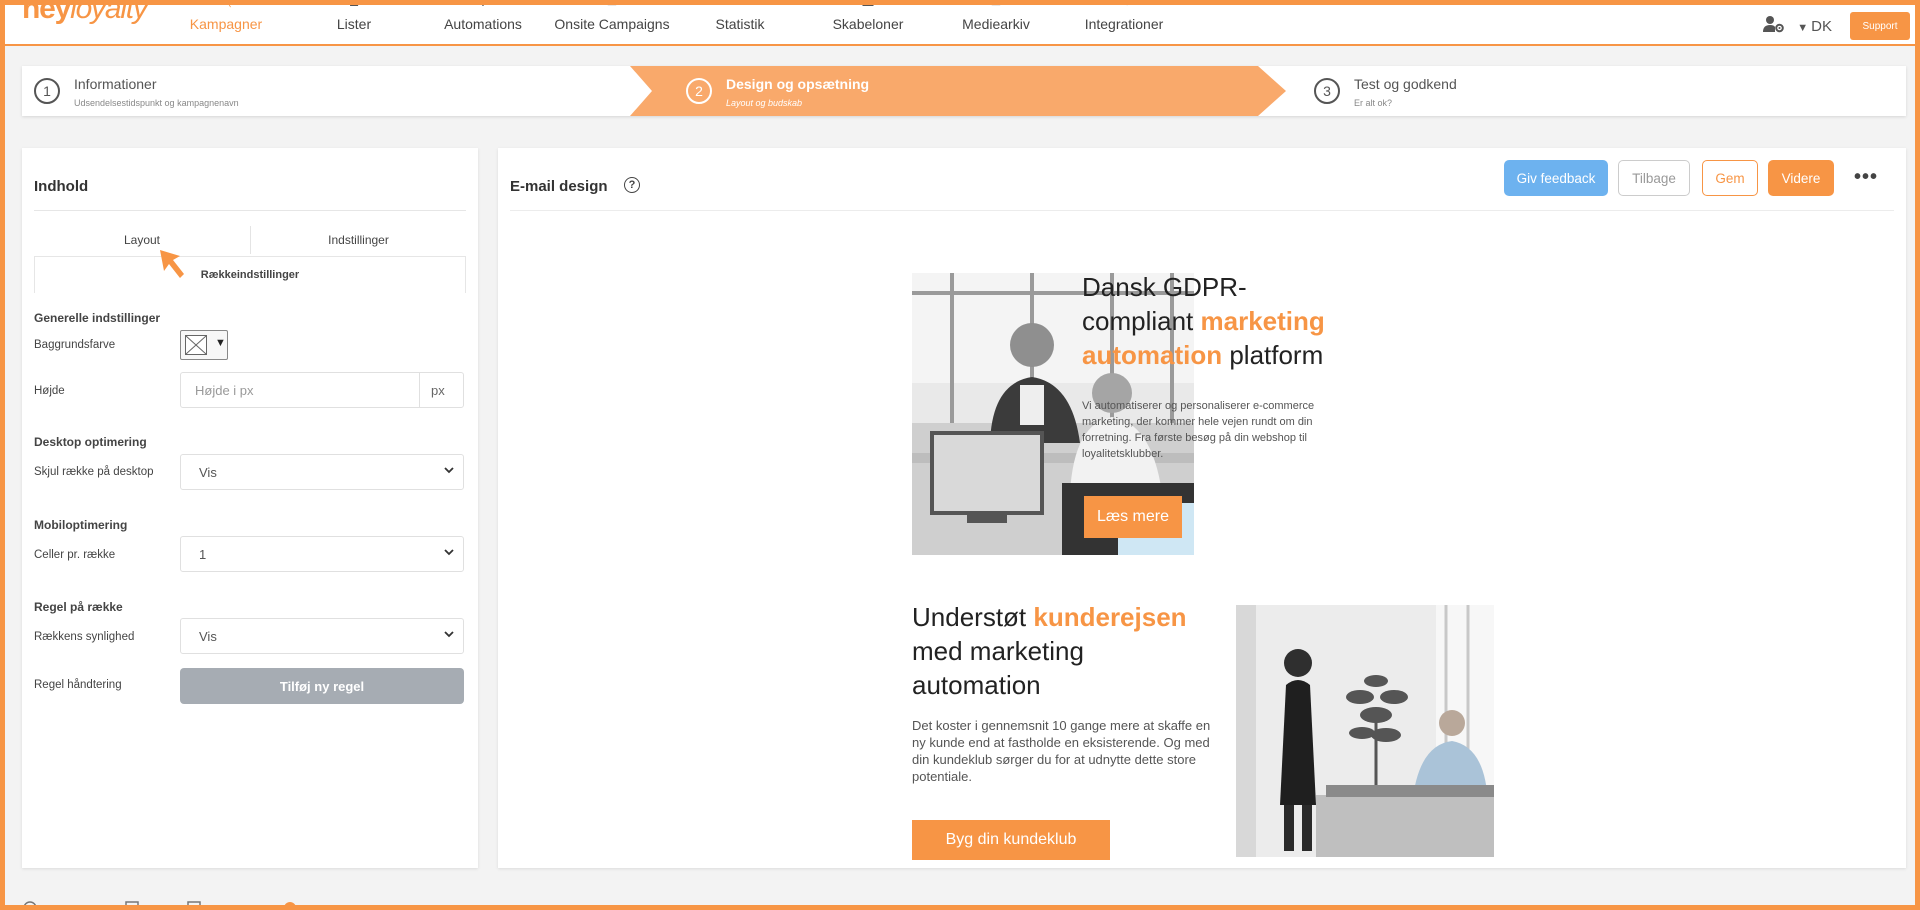 This screenshot has height=910, width=1920. Describe the element at coordinates (84, 637) in the screenshot. I see `row-visibility-label: Rækkens synlighed` at that location.